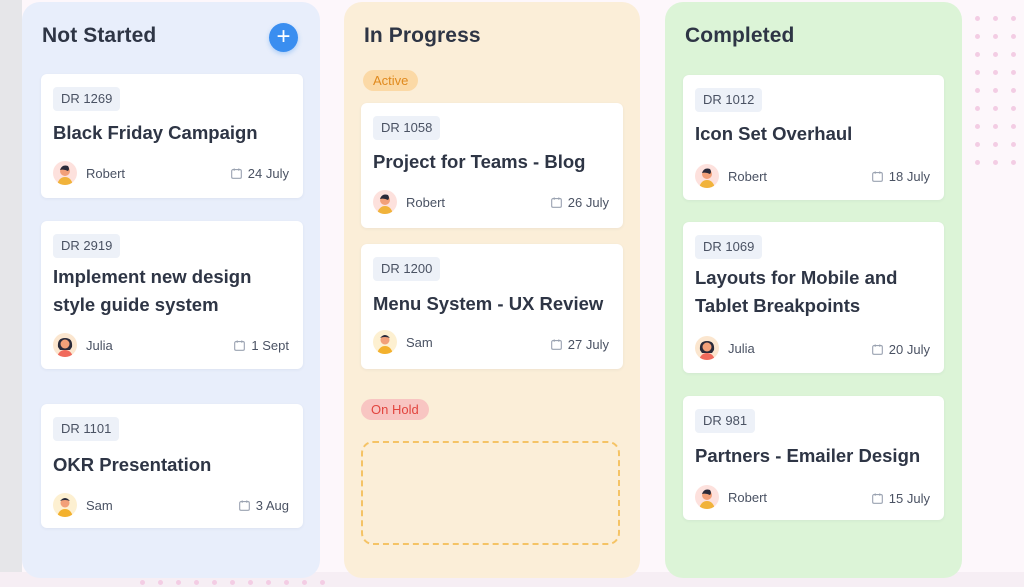  I want to click on task-title: Project for Teams - Blog, so click(479, 161).